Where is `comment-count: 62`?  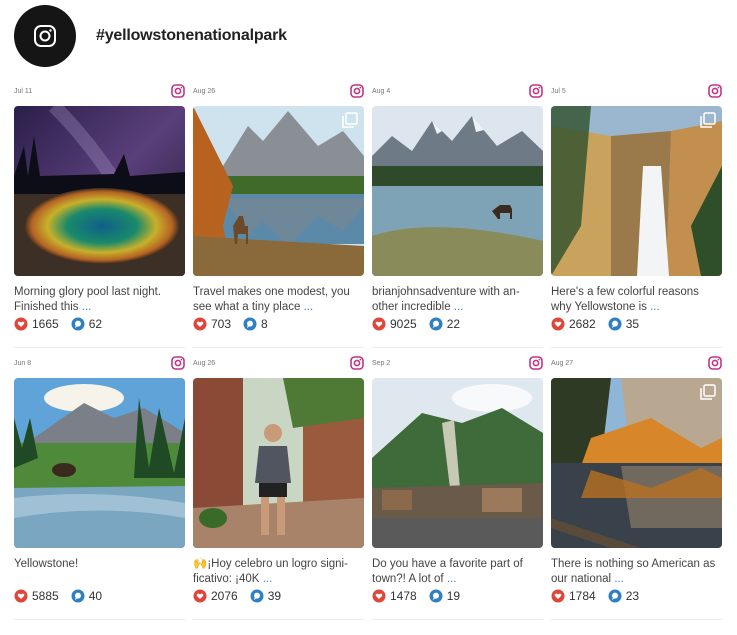
comment-count: 62 is located at coordinates (95, 324).